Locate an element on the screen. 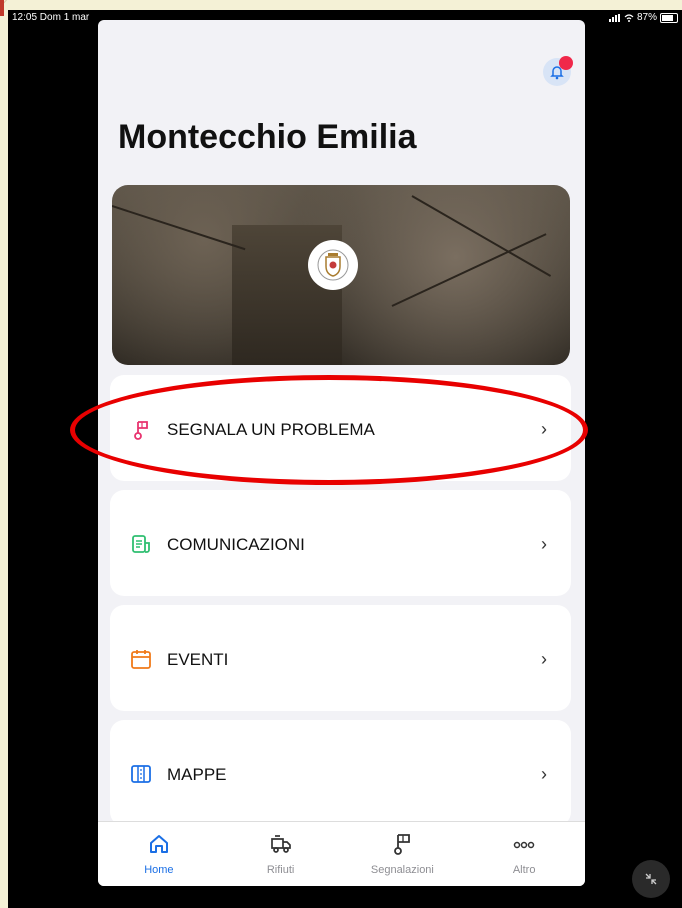 Image resolution: width=682 pixels, height=908 pixels. wifi-icon is located at coordinates (629, 17).